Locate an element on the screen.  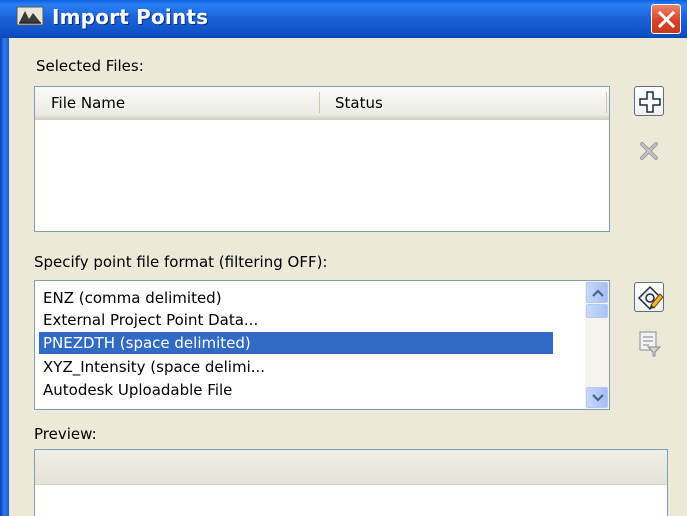
filter-format-button is located at coordinates (649, 343).